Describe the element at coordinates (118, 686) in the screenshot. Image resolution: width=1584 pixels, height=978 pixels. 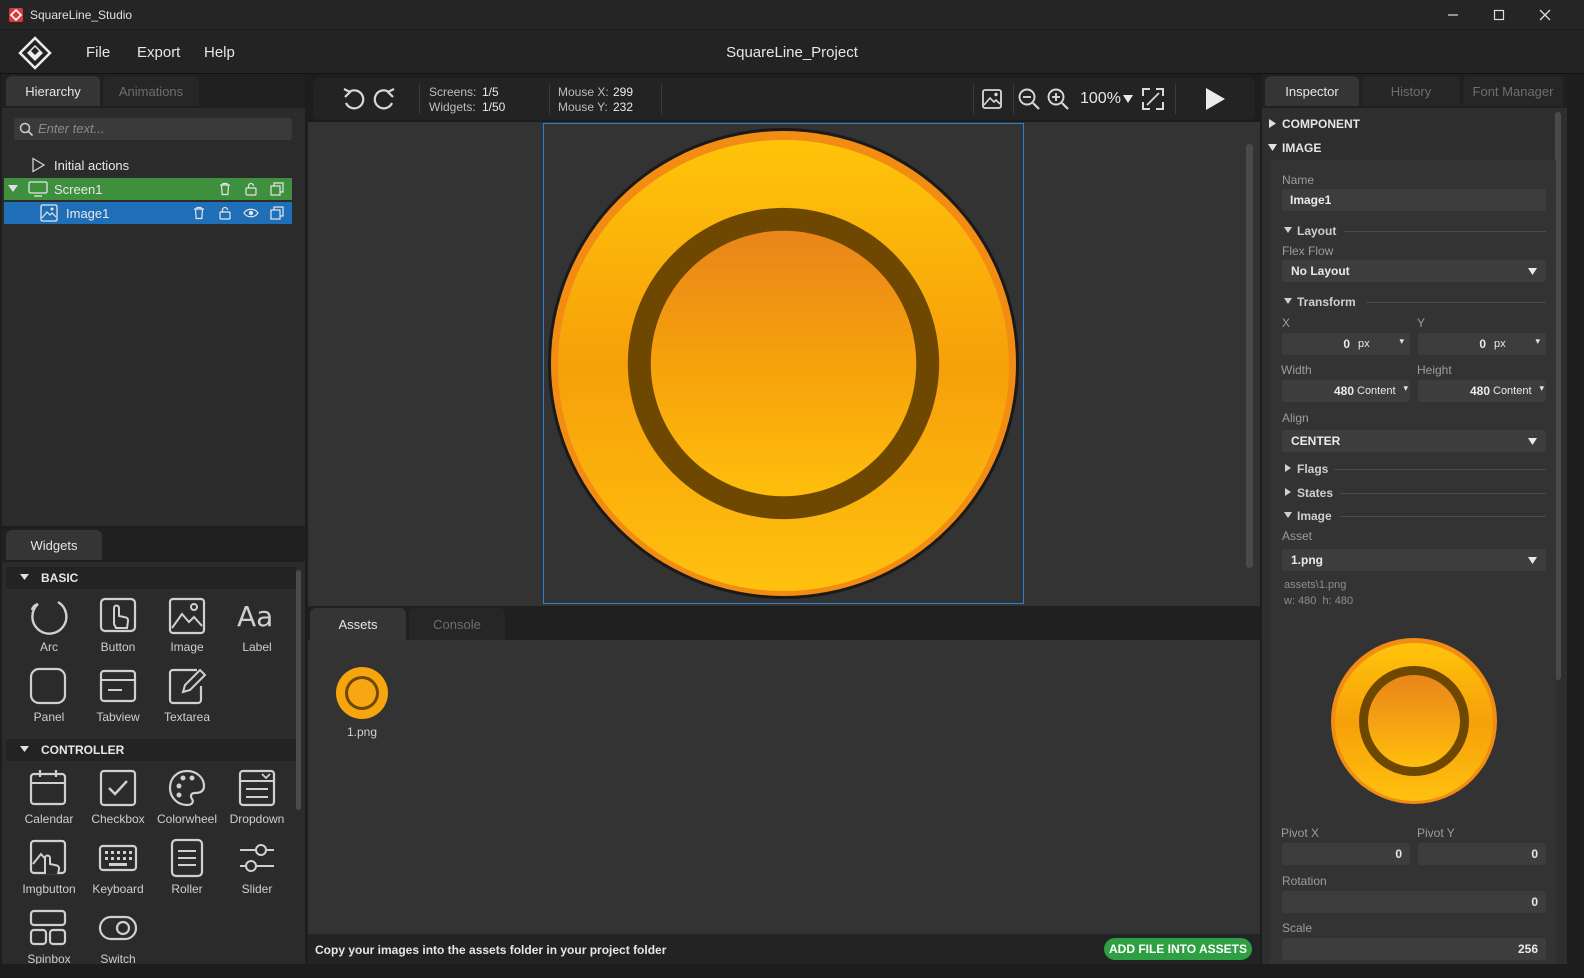
I see `tabview-icon` at that location.